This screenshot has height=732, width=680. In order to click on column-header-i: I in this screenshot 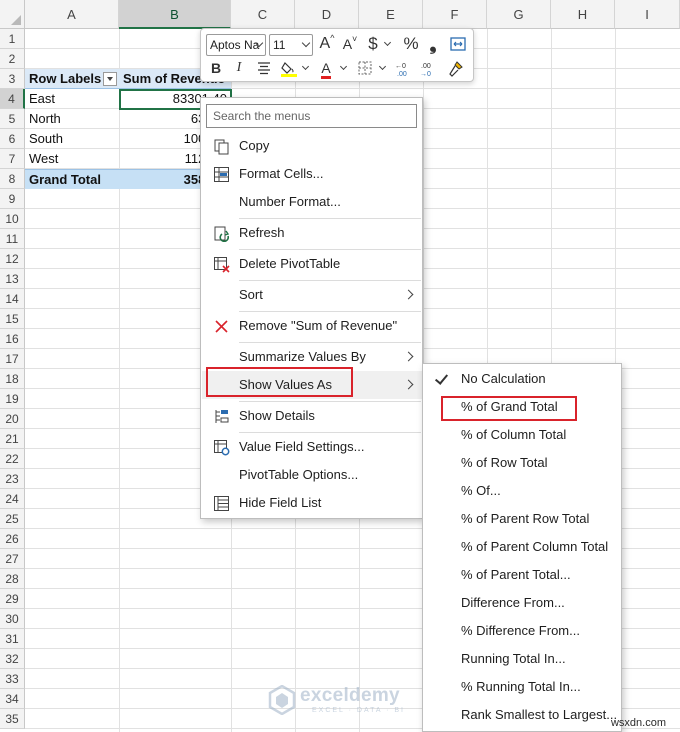, I will do `click(647, 14)`.